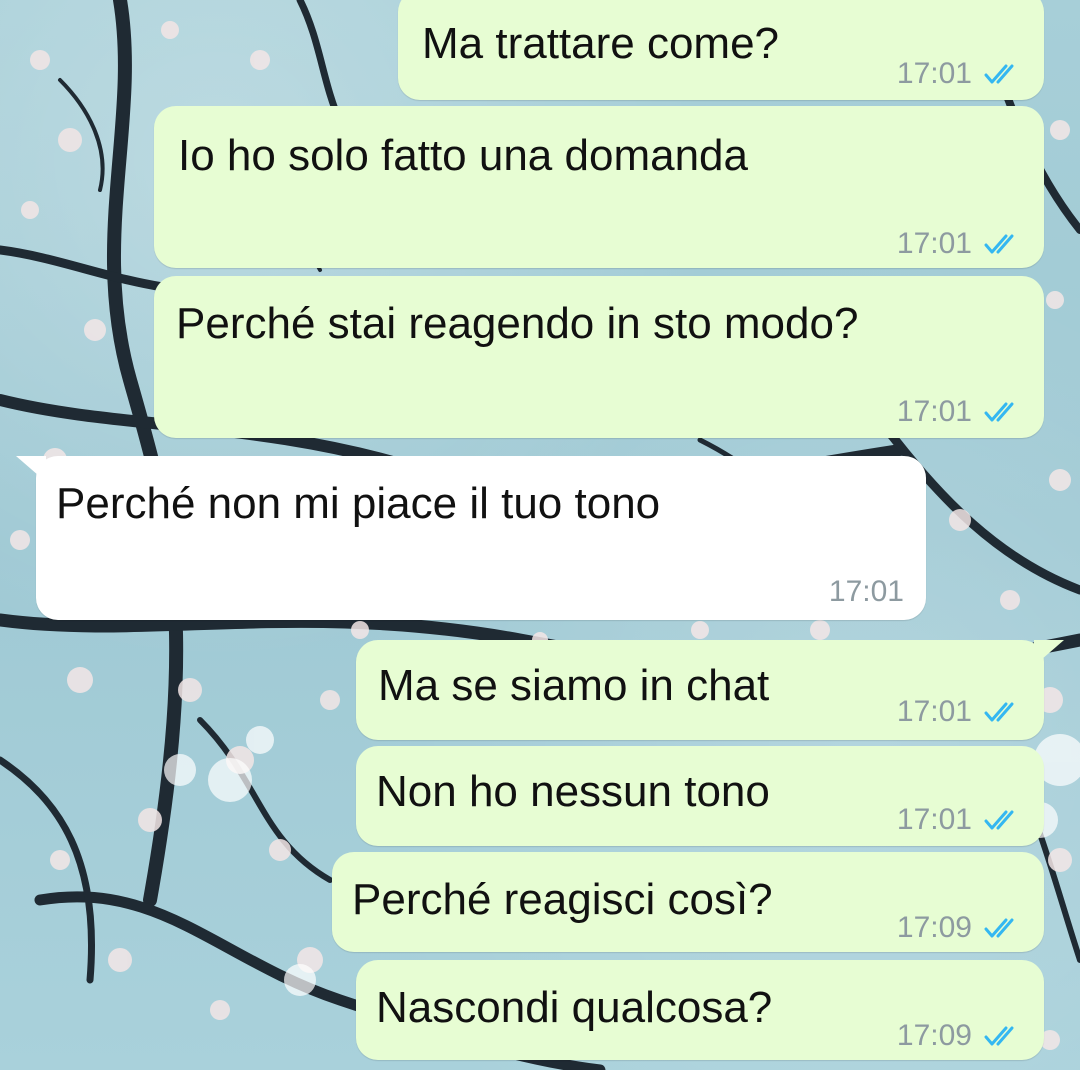 Image resolution: width=1080 pixels, height=1070 pixels. I want to click on outgoing-message: Perché stai reagendo in sto modo? 17:01, so click(599, 357).